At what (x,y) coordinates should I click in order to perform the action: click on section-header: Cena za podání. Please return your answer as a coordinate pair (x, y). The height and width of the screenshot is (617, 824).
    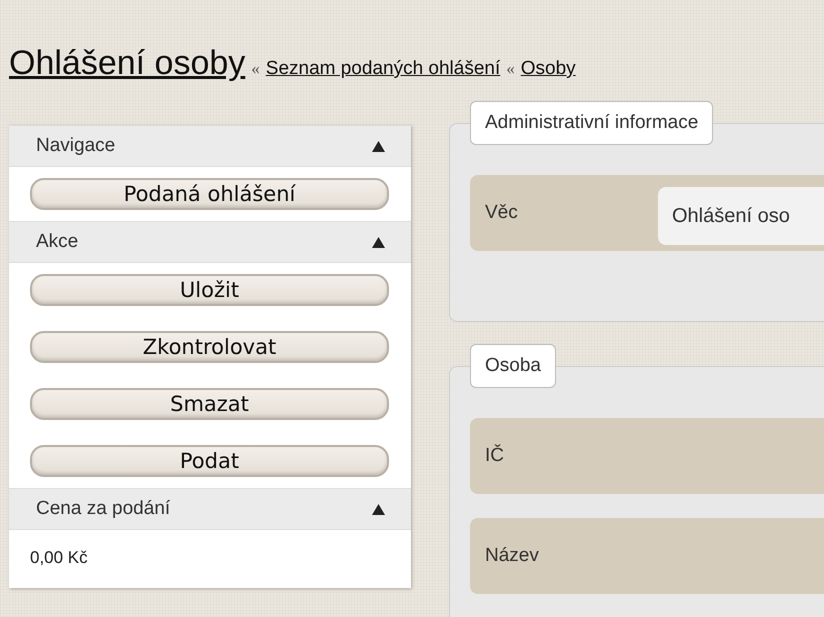
    Looking at the image, I should click on (210, 509).